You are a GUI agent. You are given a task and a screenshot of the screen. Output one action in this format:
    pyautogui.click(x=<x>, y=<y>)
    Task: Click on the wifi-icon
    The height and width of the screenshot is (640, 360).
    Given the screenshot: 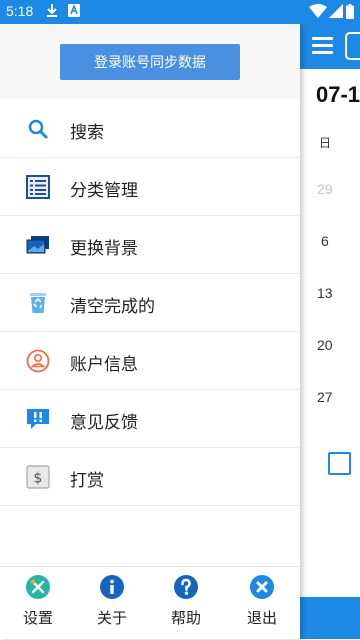 What is the action you would take?
    pyautogui.click(x=318, y=11)
    